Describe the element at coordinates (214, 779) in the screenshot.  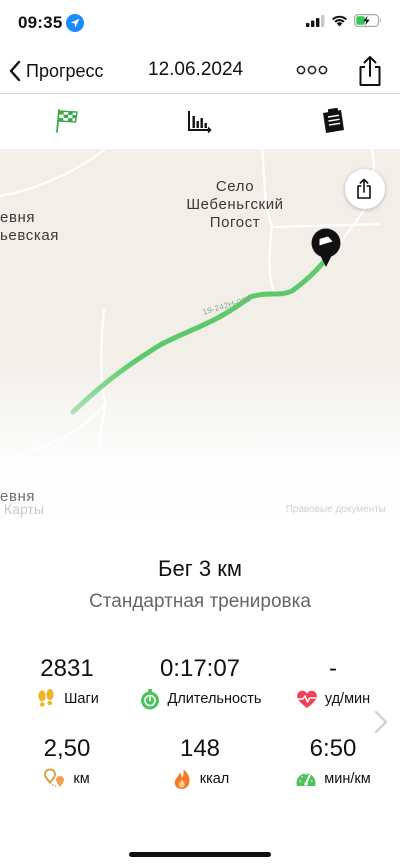
I see `stat-label: ккал` at that location.